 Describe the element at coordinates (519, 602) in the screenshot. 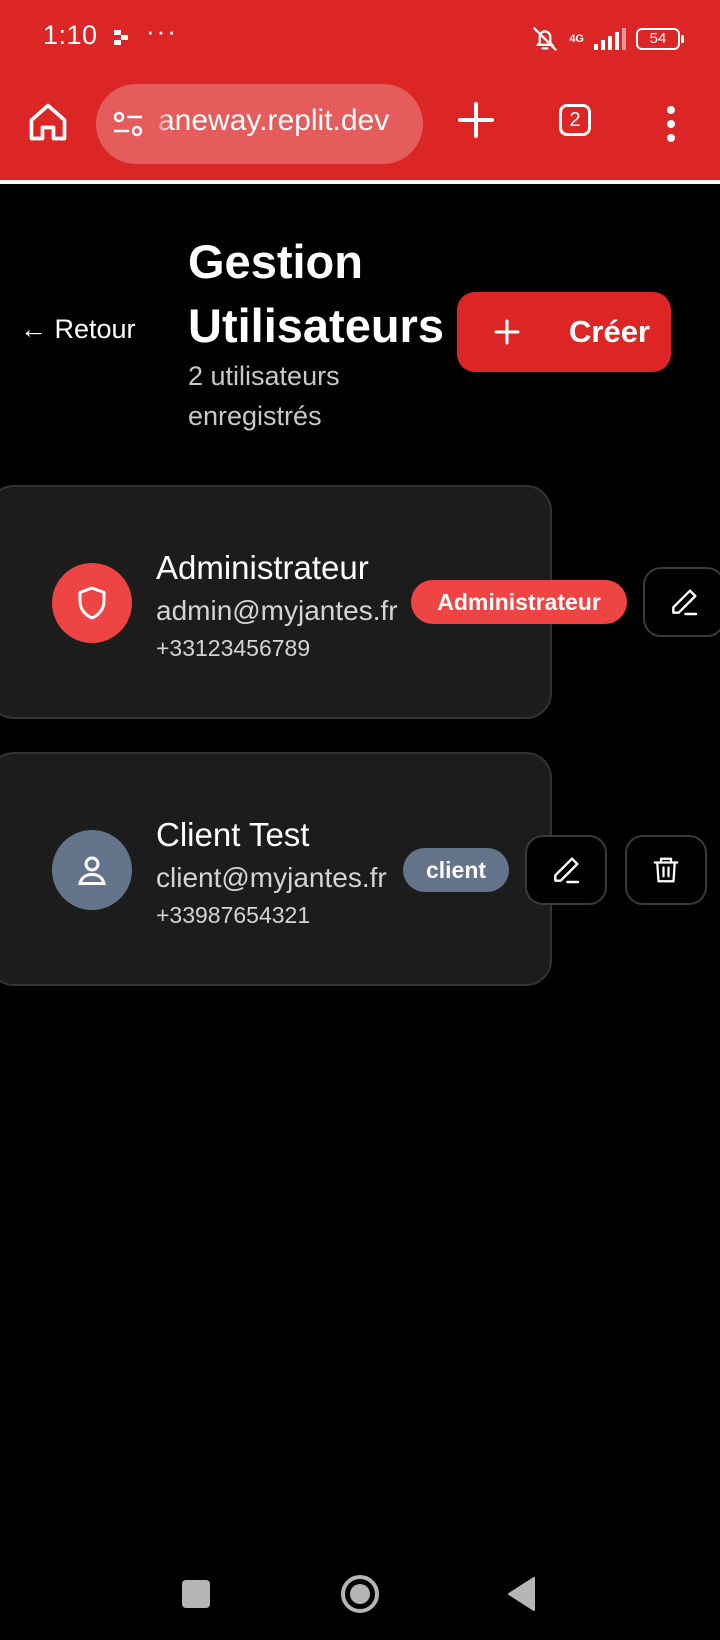

I see `role-badge: Administrateur` at that location.